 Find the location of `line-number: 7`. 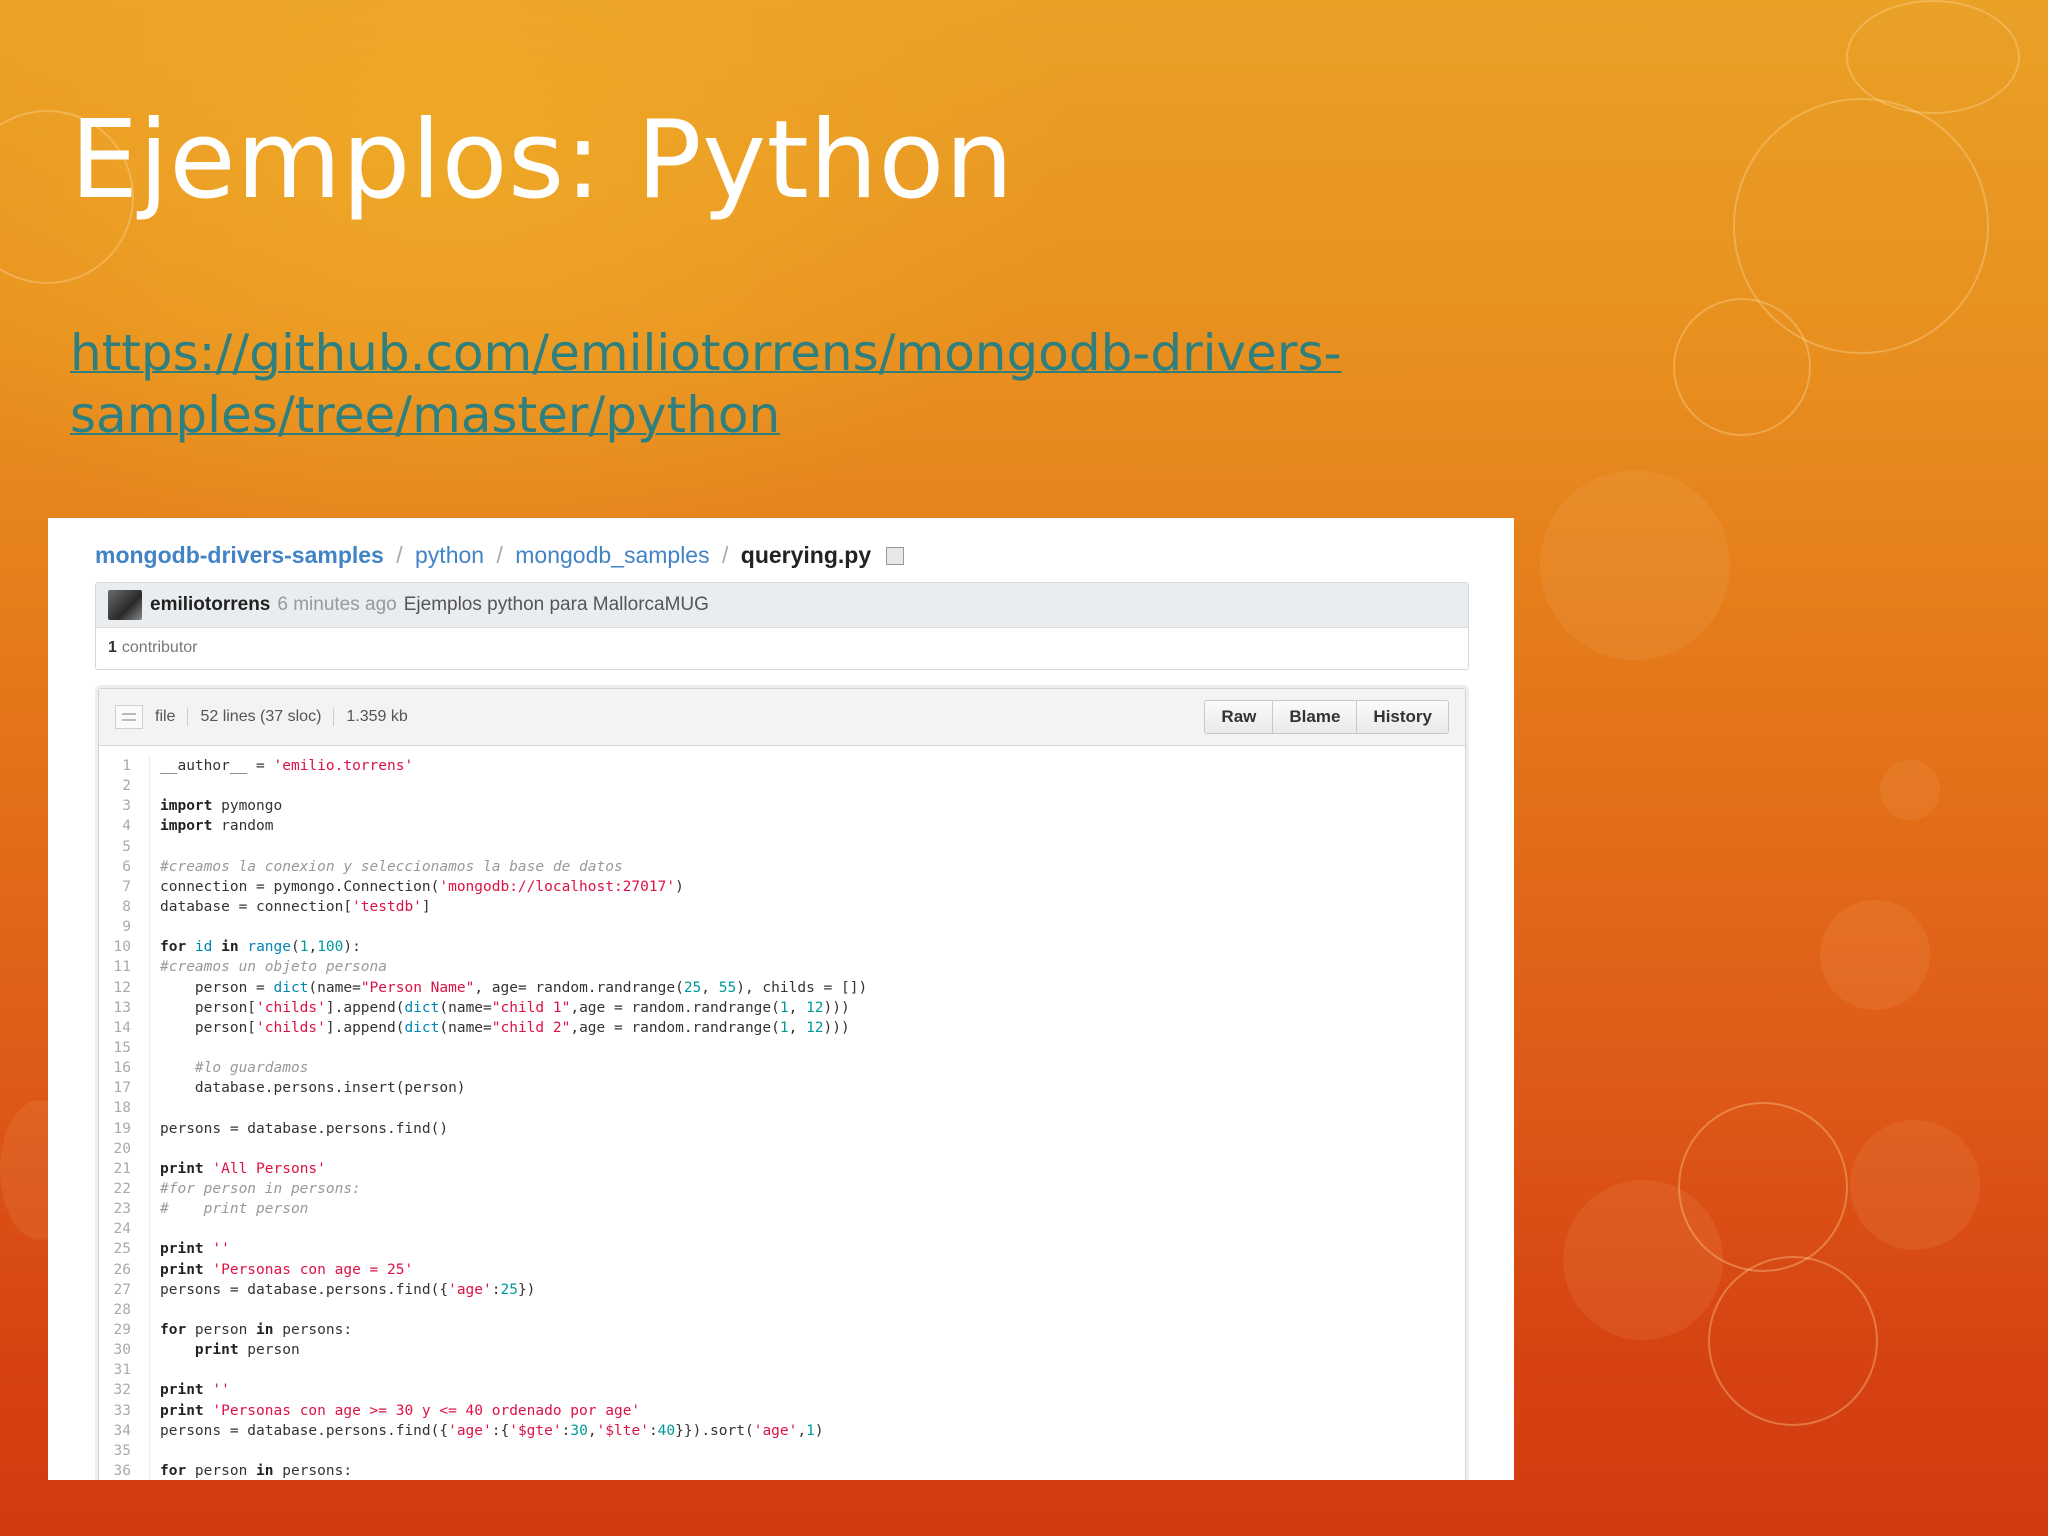

line-number: 7 is located at coordinates (124, 886).